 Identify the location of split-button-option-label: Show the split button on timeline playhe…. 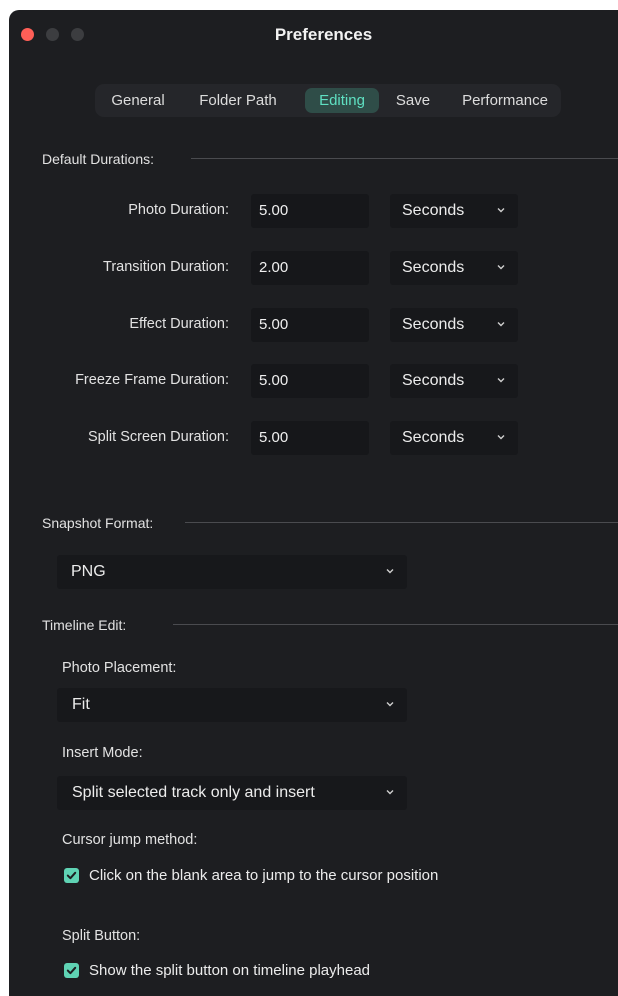
(230, 970).